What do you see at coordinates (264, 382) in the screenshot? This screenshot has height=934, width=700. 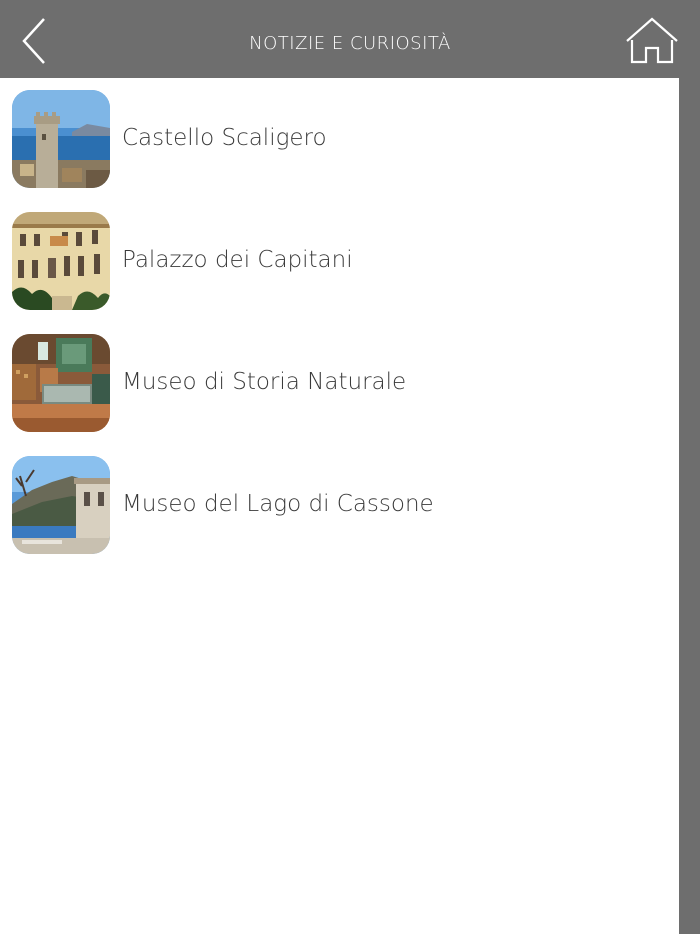 I see `list-item-label: Museo di Storia Naturale` at bounding box center [264, 382].